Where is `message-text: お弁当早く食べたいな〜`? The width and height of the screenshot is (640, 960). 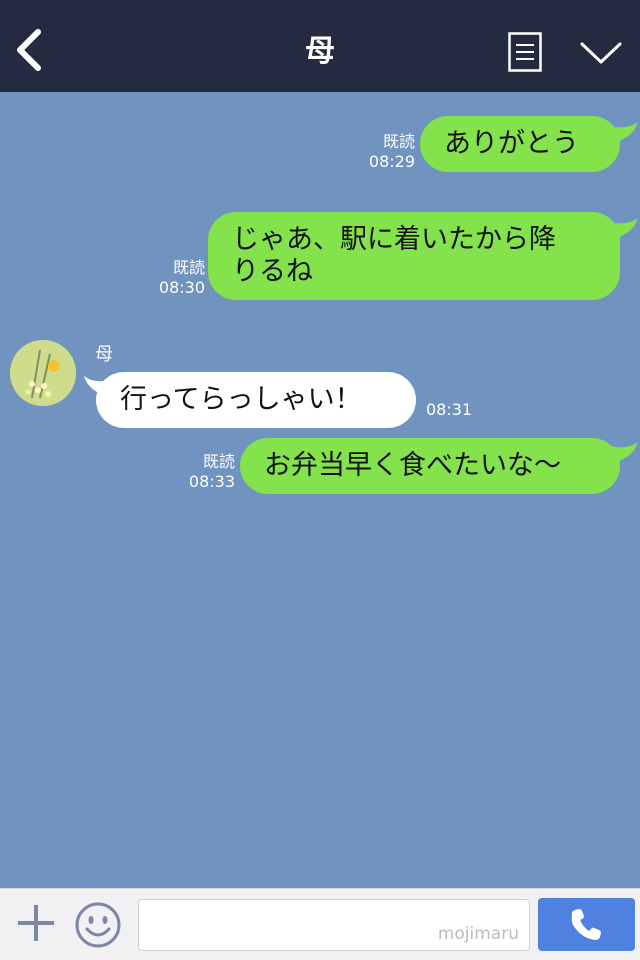 message-text: お弁当早く食べたいな〜 is located at coordinates (412, 465).